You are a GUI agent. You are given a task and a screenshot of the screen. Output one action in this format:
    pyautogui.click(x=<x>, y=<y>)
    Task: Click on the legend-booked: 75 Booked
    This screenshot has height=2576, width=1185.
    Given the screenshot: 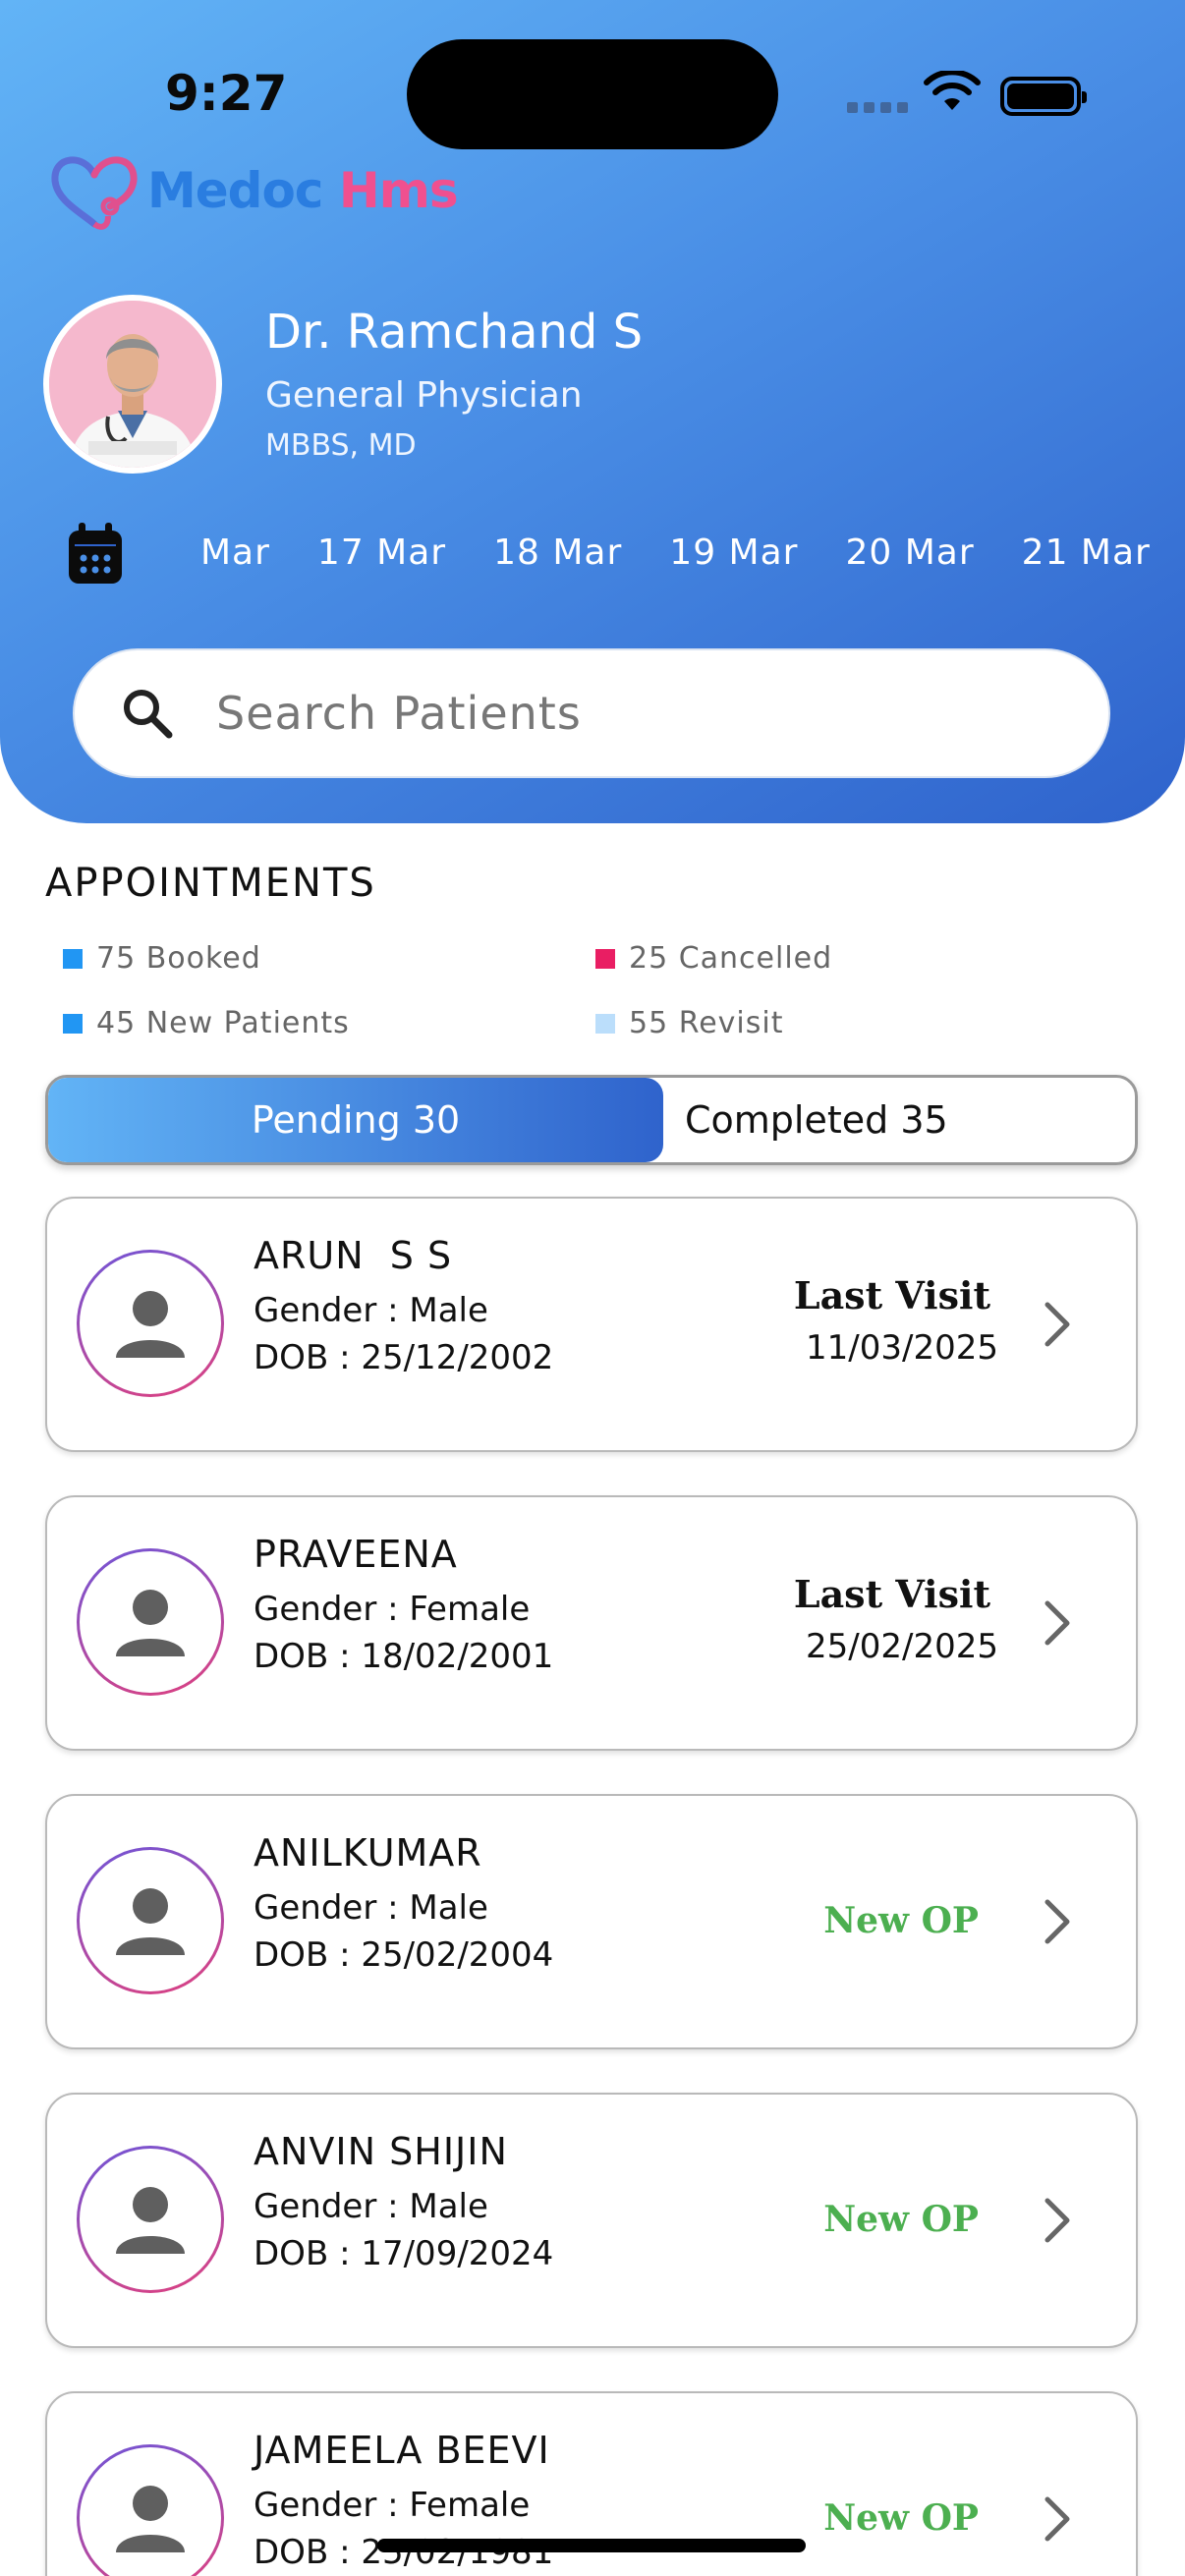 What is the action you would take?
    pyautogui.click(x=162, y=958)
    